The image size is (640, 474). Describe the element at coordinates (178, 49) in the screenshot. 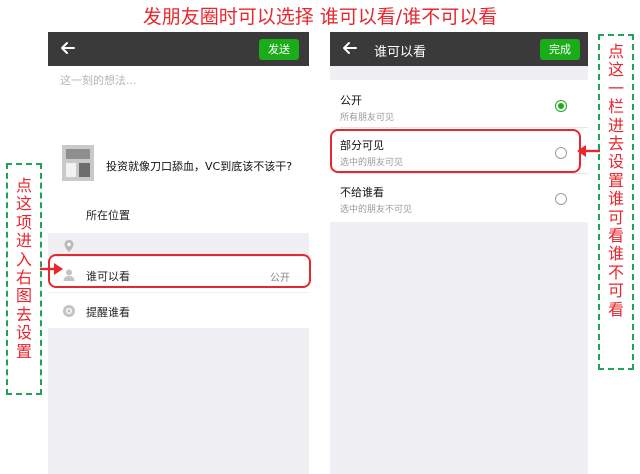

I see `compose-top-bar: 发送` at that location.